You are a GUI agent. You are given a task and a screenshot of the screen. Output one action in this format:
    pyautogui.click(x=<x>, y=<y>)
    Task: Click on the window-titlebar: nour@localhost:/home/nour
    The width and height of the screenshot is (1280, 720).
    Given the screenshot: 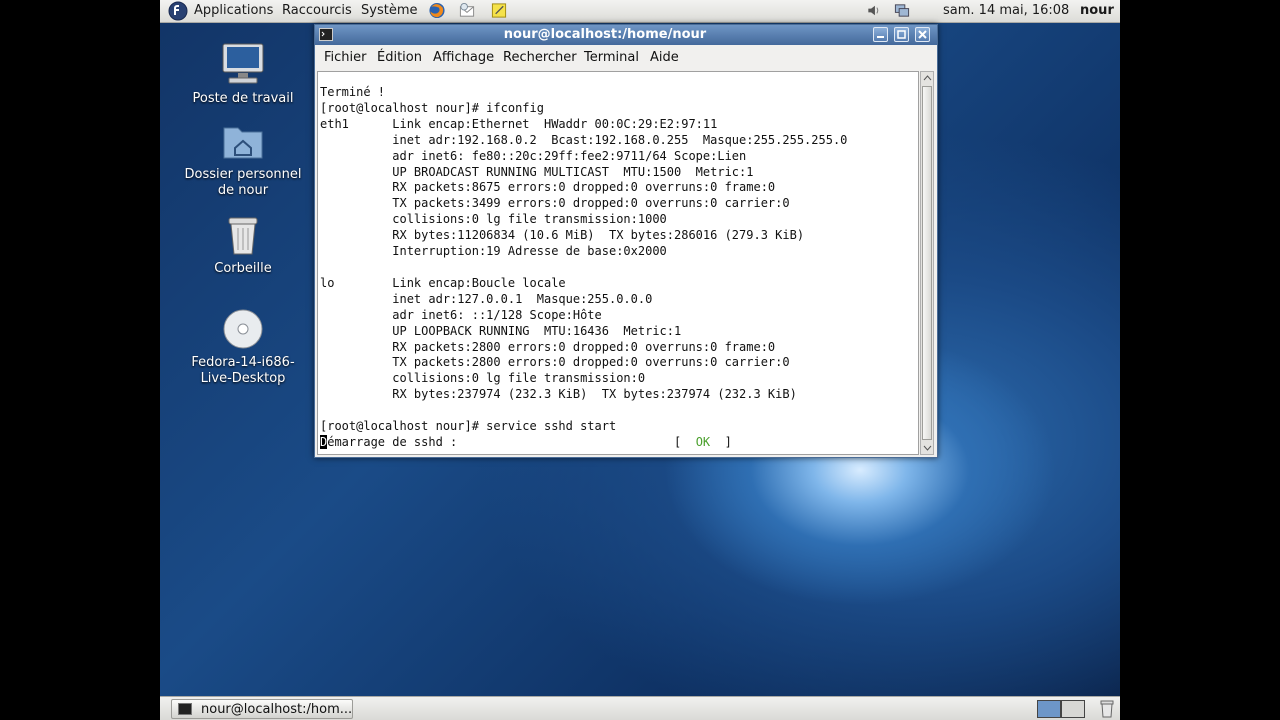 What is the action you would take?
    pyautogui.click(x=626, y=35)
    